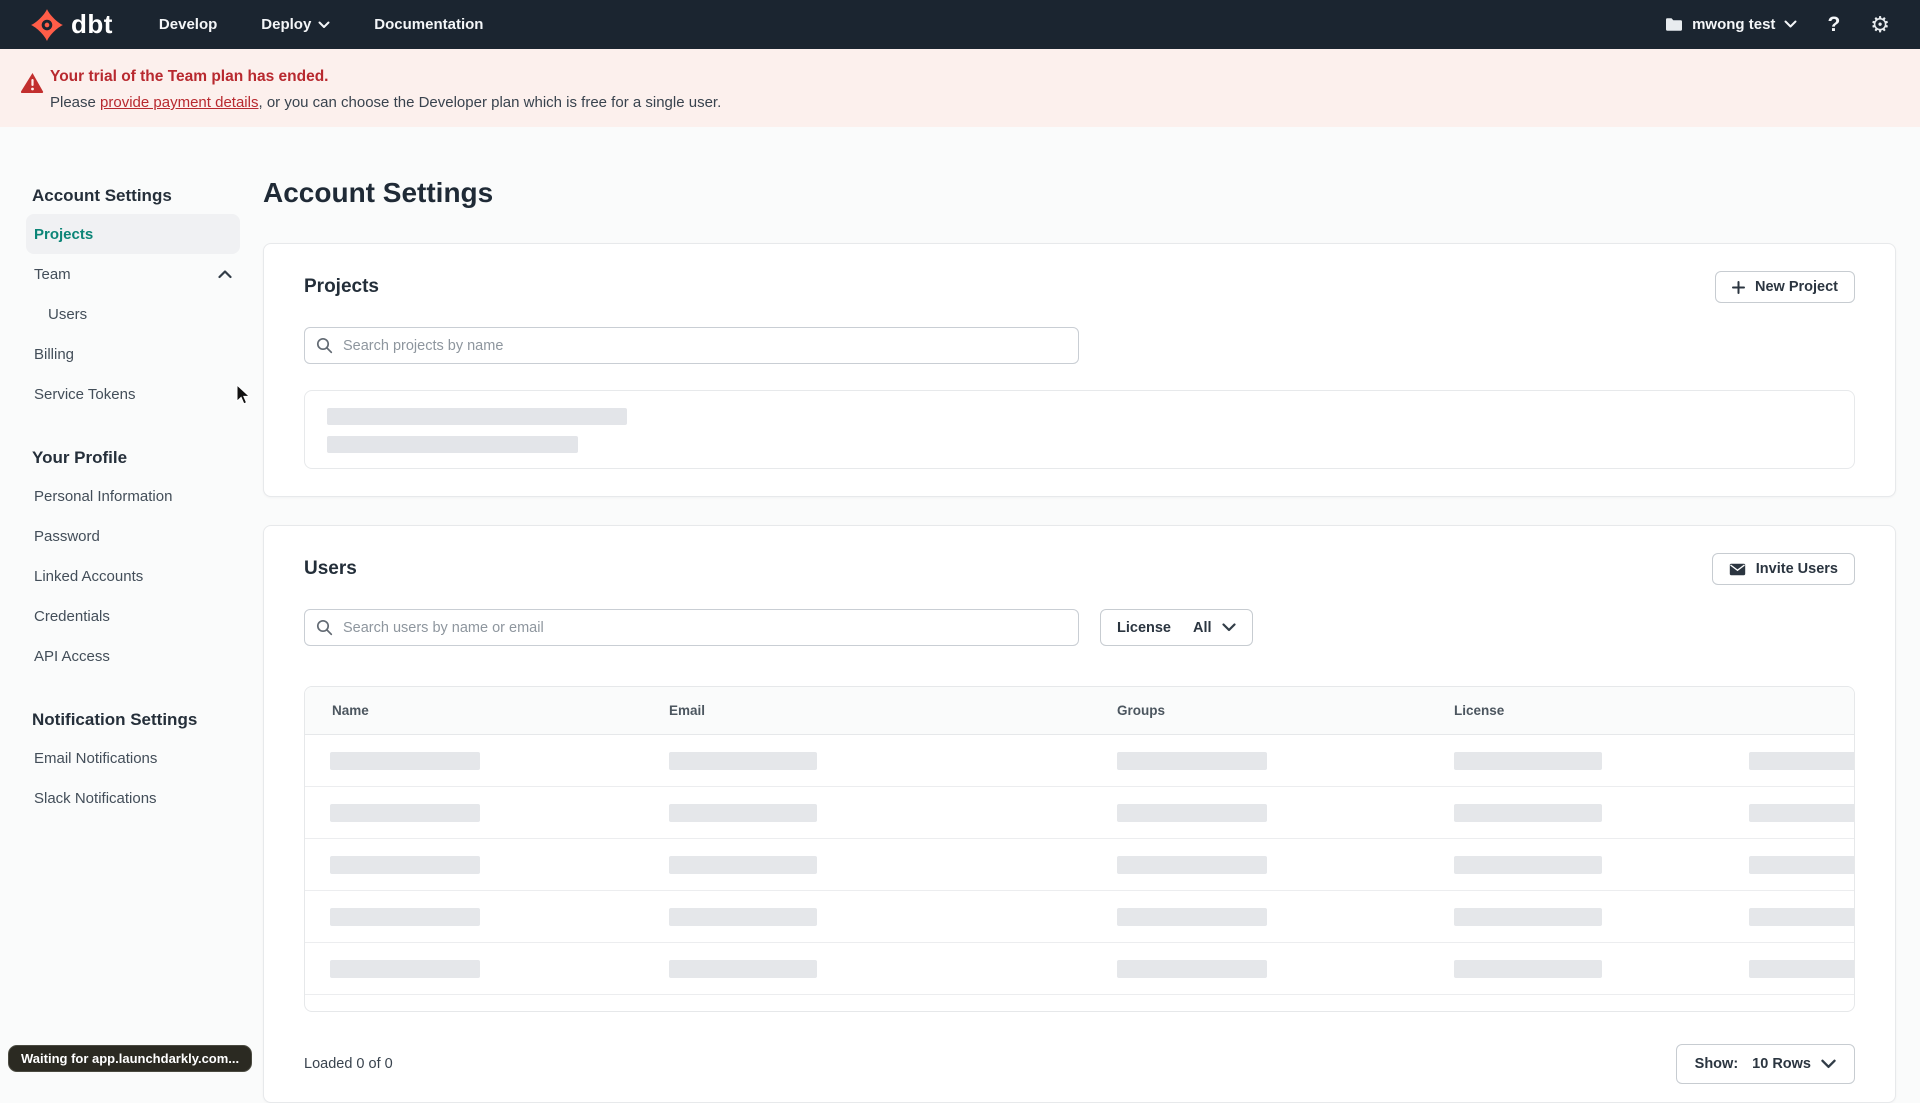 The image size is (1920, 1103). I want to click on folder-icon, so click(1674, 24).